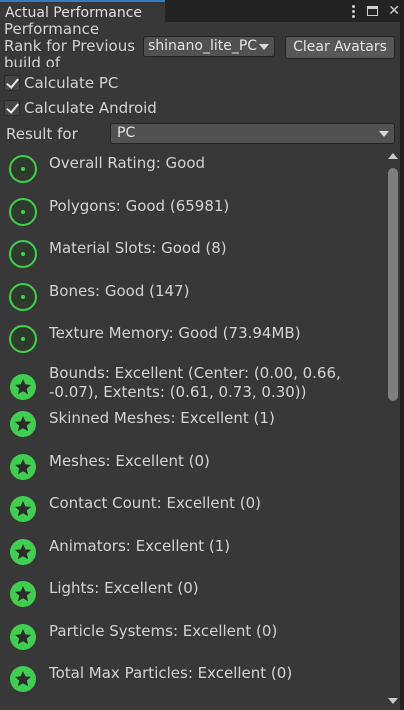 This screenshot has height=710, width=404. Describe the element at coordinates (353, 11) in the screenshot. I see `more-options-icon` at that location.